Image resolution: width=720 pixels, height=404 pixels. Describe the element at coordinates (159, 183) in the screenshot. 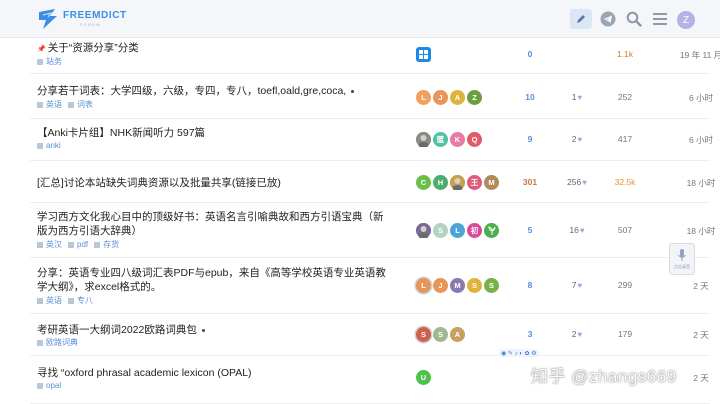

I see `topic-title-text: [汇总]讨论本站缺失词典资源以及批量共享(链接已放)` at that location.